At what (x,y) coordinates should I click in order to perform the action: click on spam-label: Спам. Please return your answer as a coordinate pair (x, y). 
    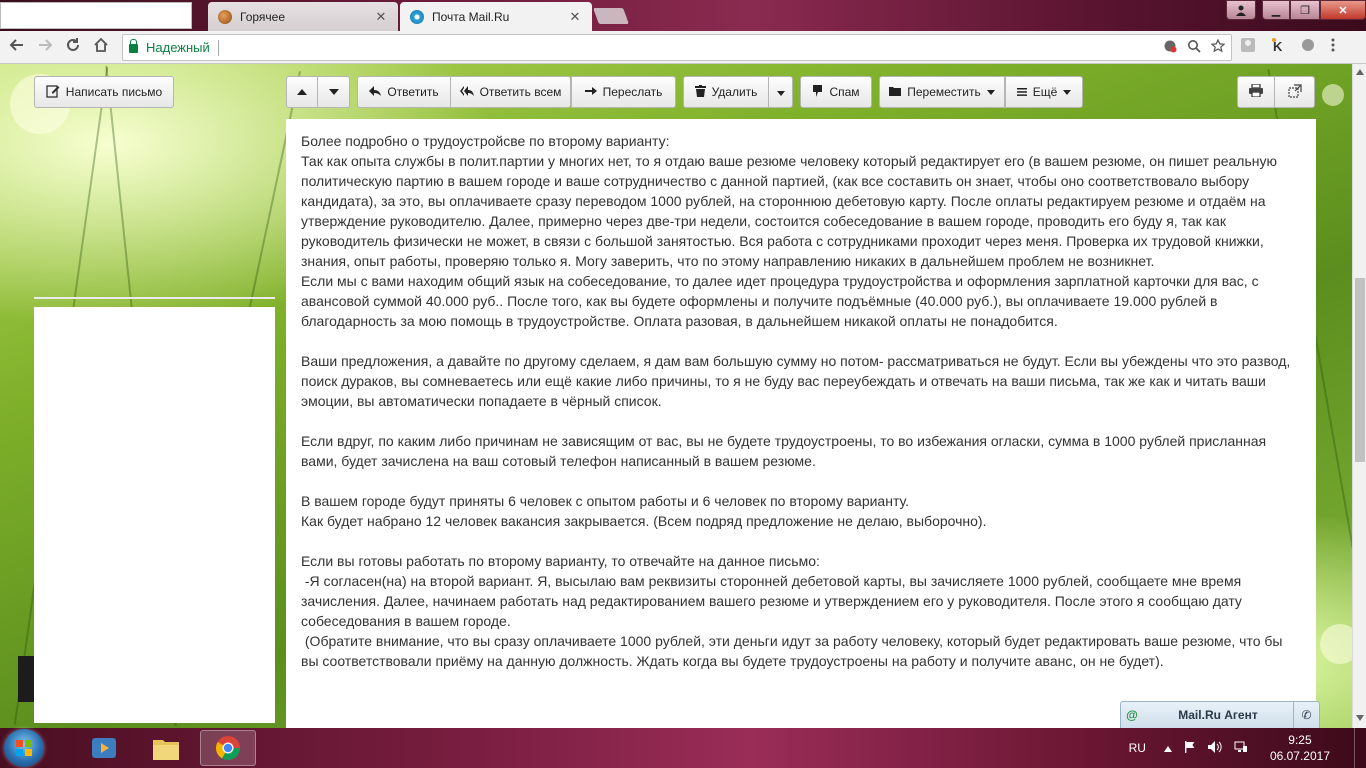
    Looking at the image, I should click on (844, 92).